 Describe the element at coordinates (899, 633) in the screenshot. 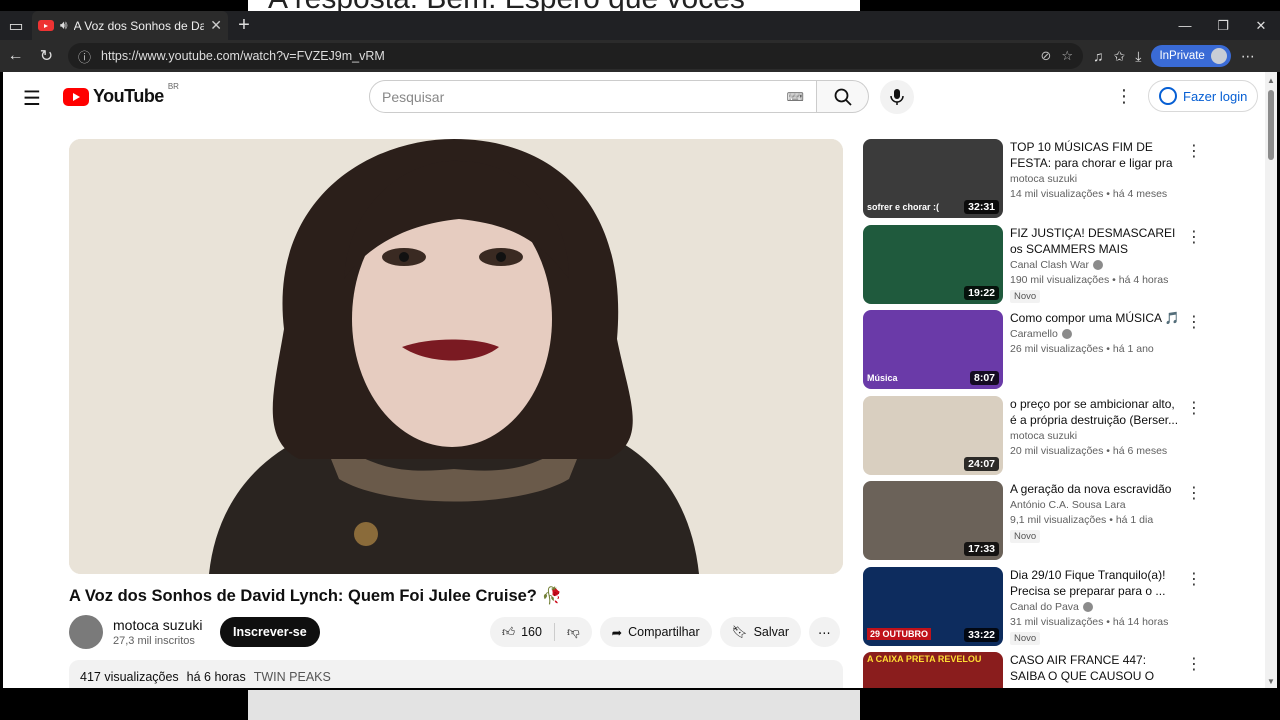

I see `thumbnail-caption: 29 OUTUBRO` at that location.